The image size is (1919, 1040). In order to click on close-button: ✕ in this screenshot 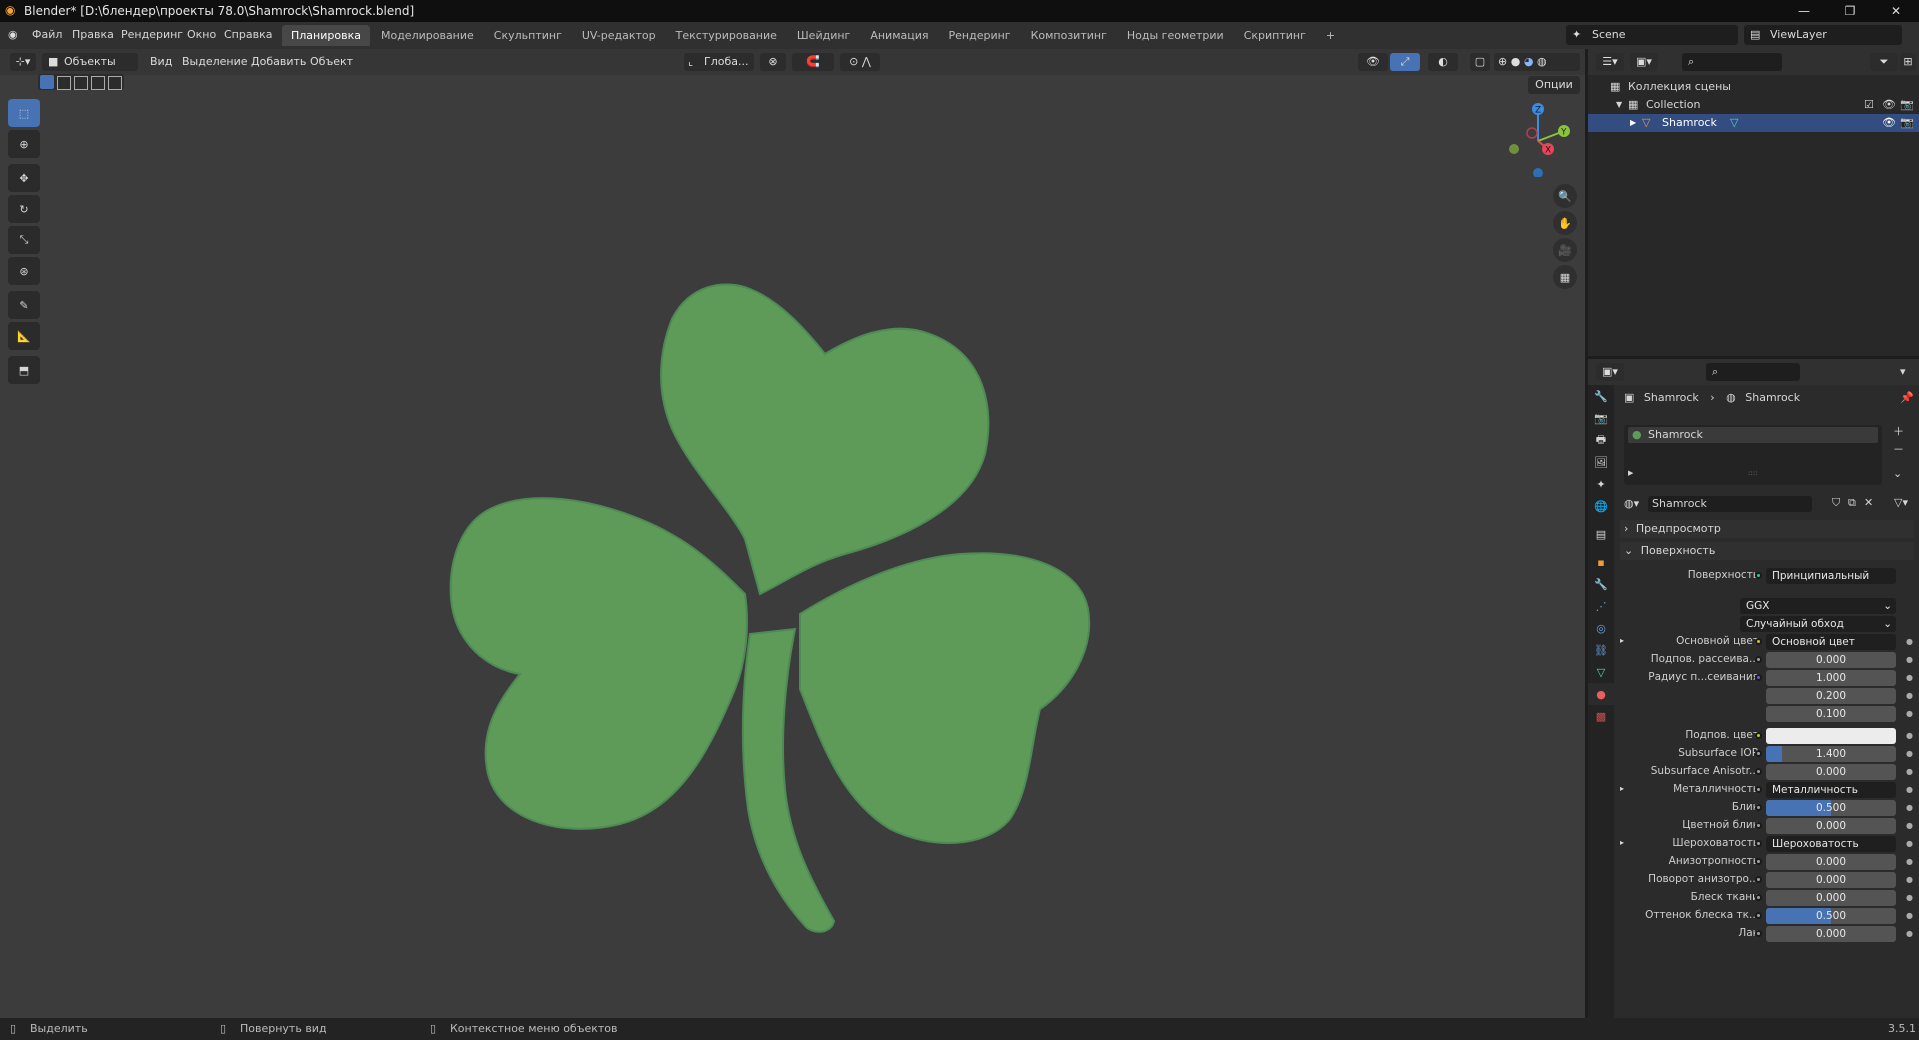, I will do `click(1896, 11)`.